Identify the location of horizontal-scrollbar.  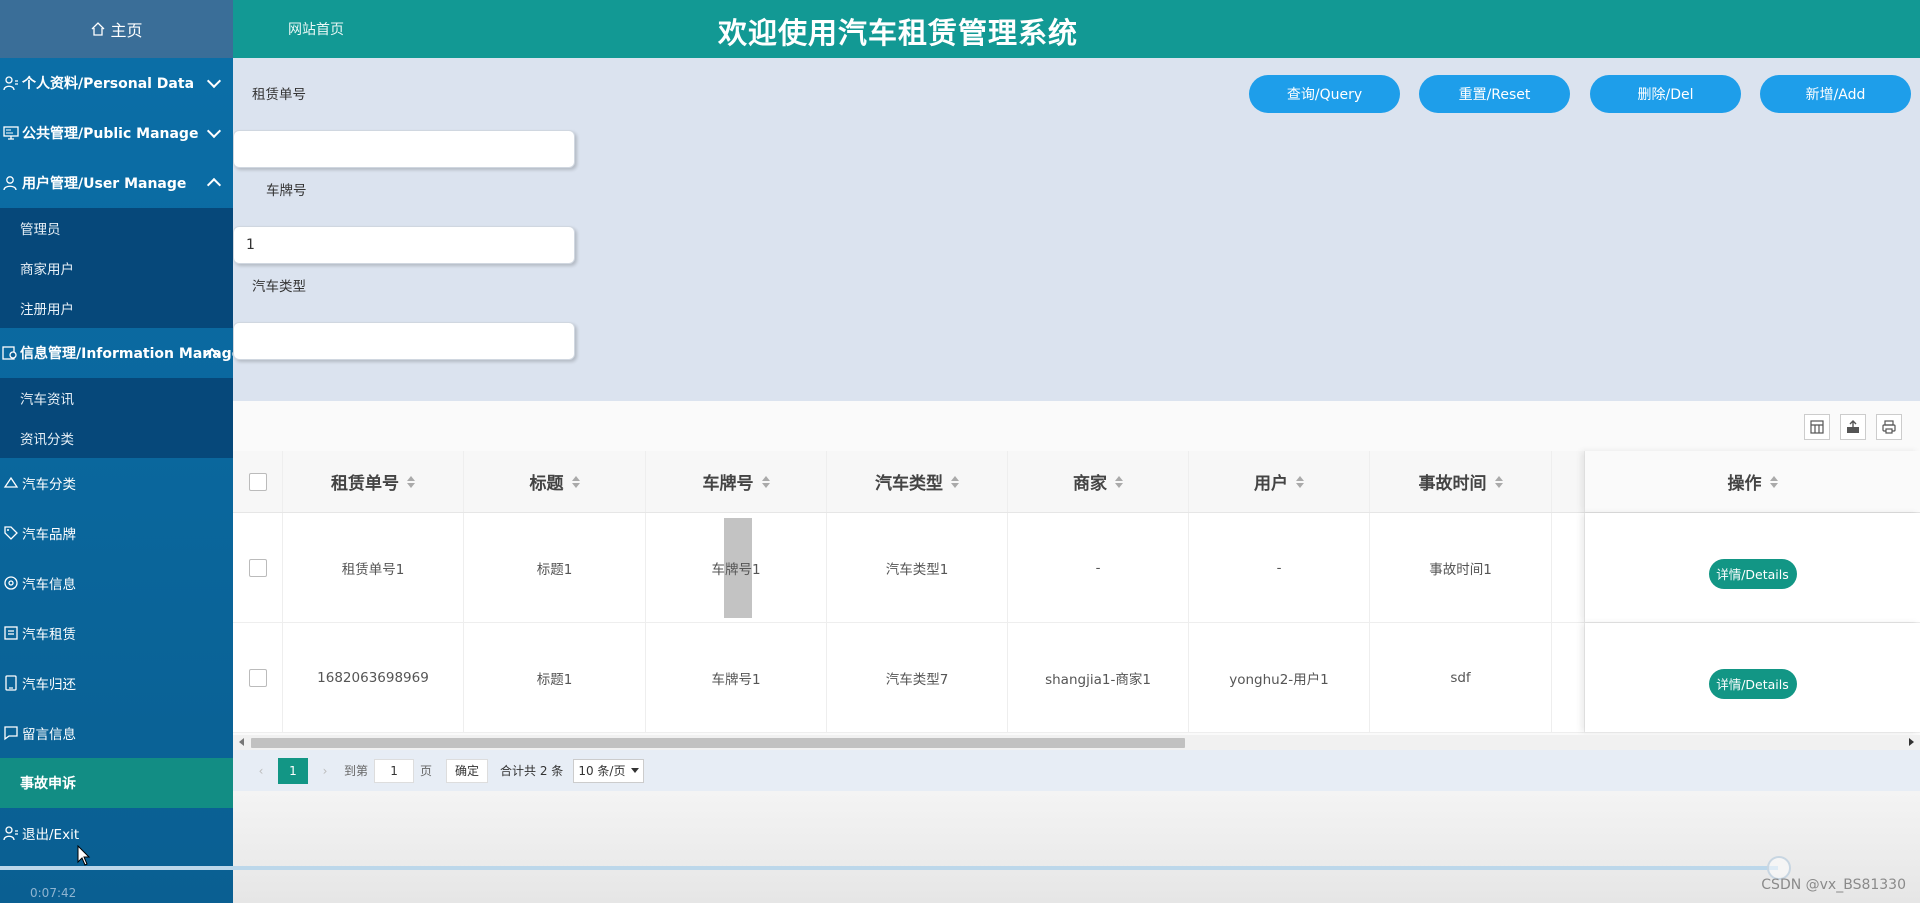
(1076, 742).